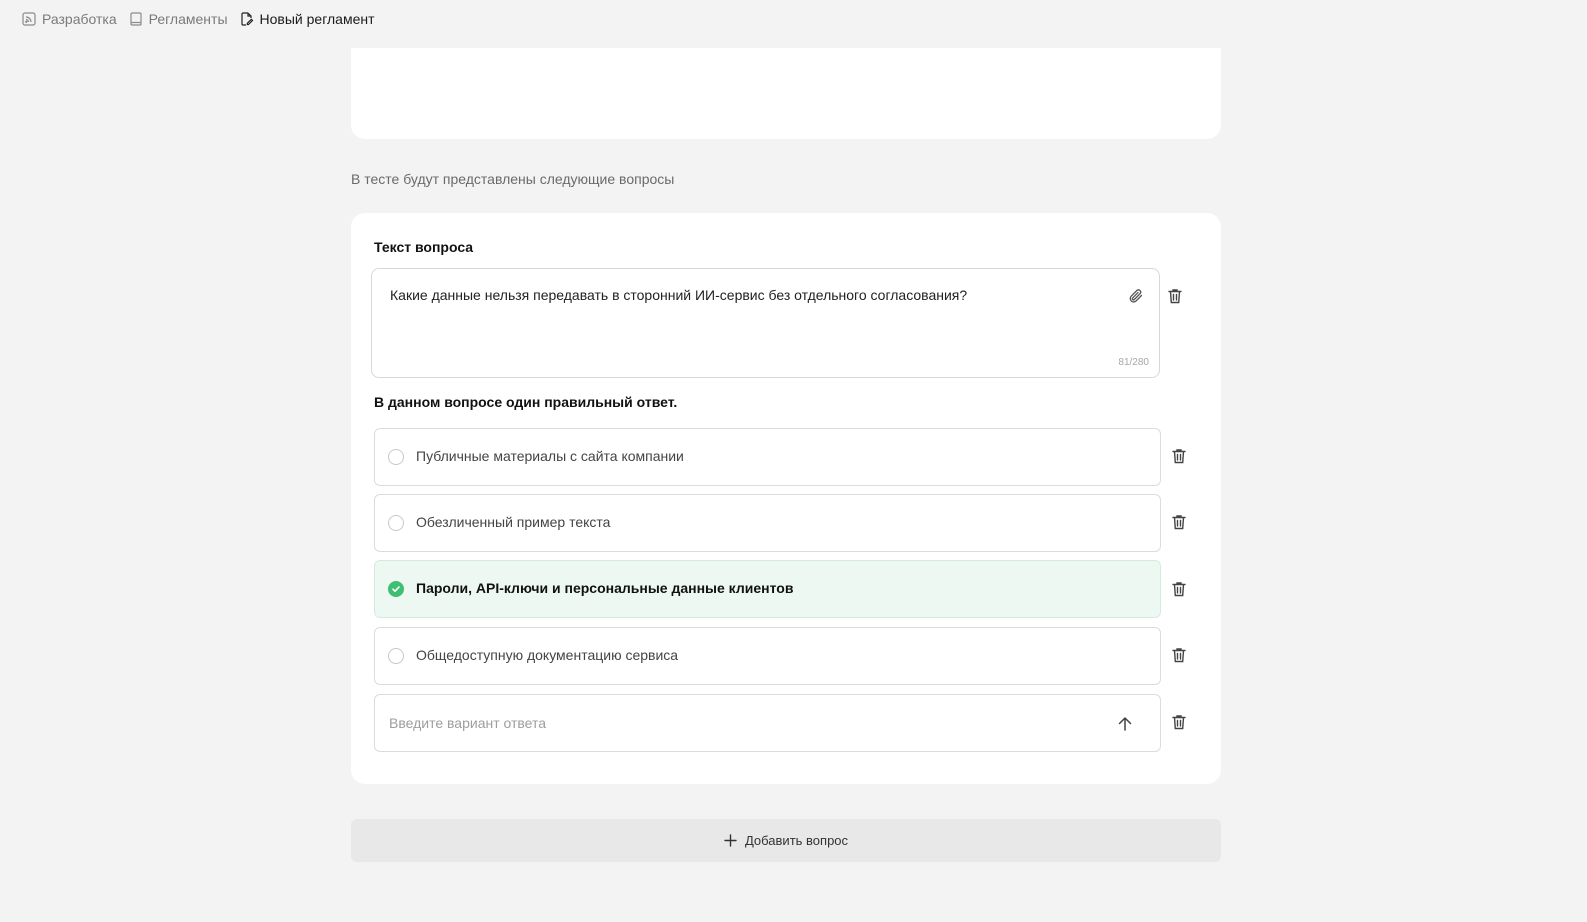  I want to click on delete-question-trash-icon, so click(1175, 296).